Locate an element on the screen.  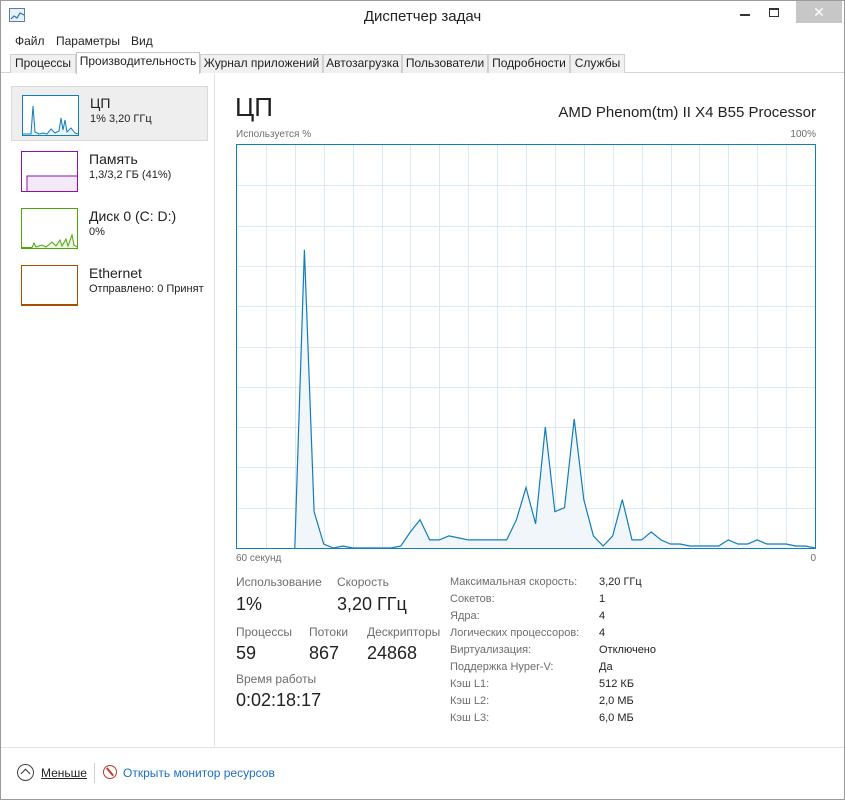
menu-file: Файл is located at coordinates (30, 41).